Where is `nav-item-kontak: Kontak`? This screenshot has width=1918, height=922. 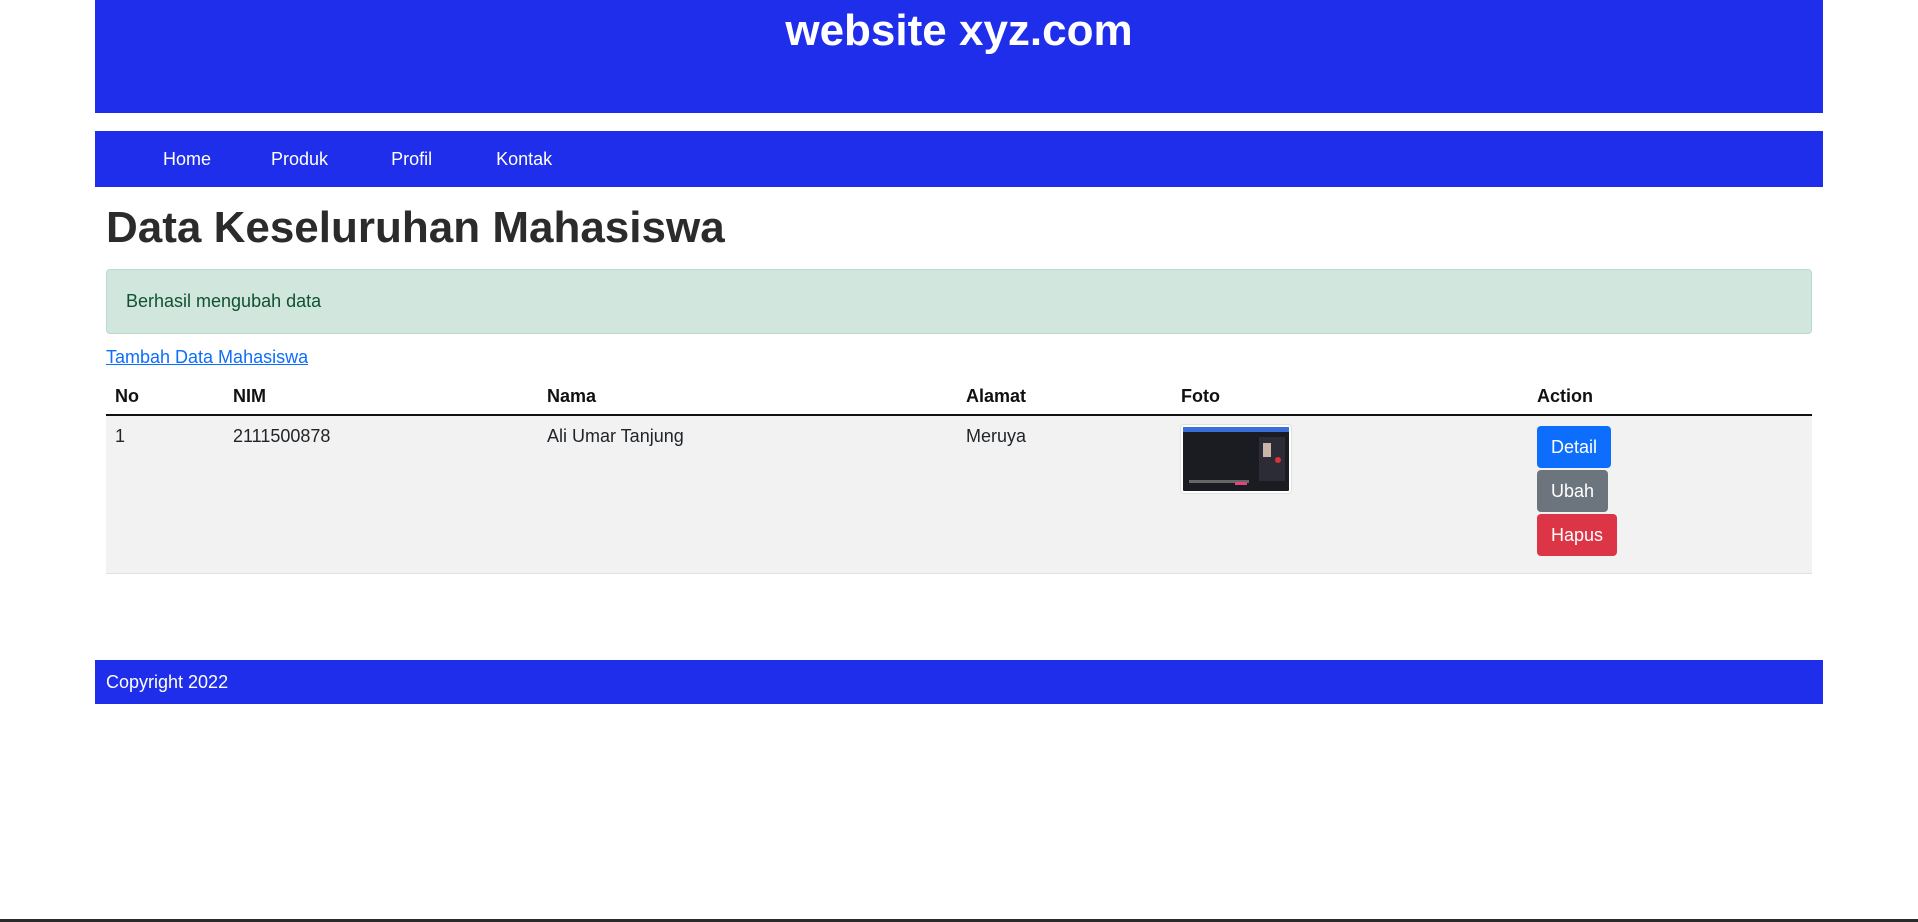 nav-item-kontak: Kontak is located at coordinates (524, 159).